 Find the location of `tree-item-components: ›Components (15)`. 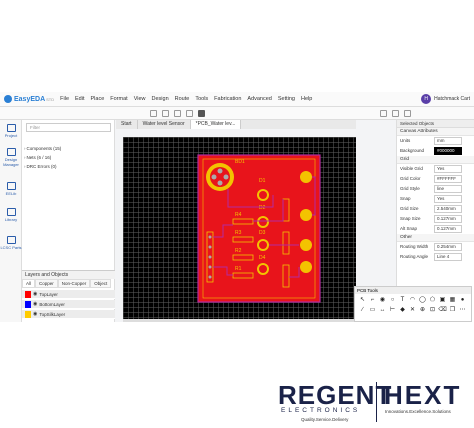

tree-item-components: ›Components (15) is located at coordinates (42, 148).